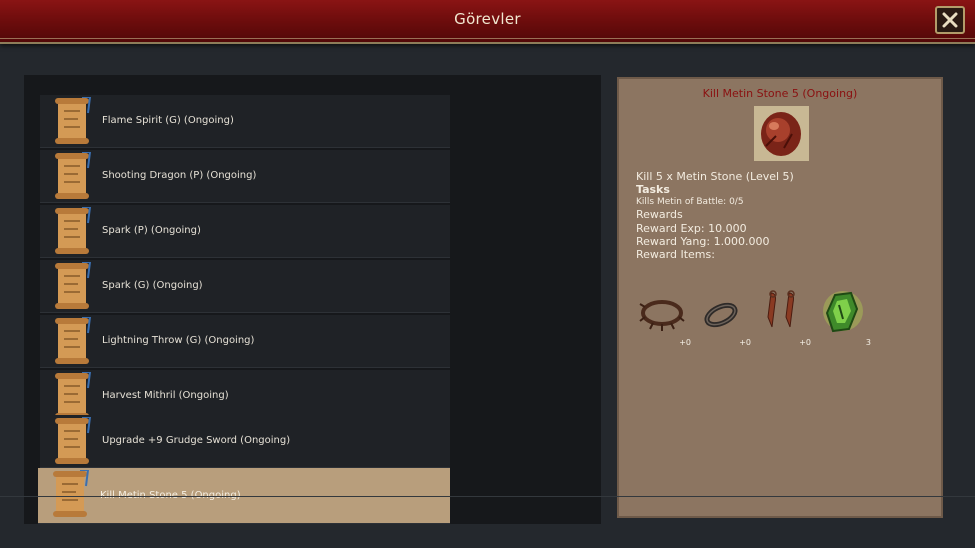  Describe the element at coordinates (721, 315) in the screenshot. I see `bracelet-icon` at that location.